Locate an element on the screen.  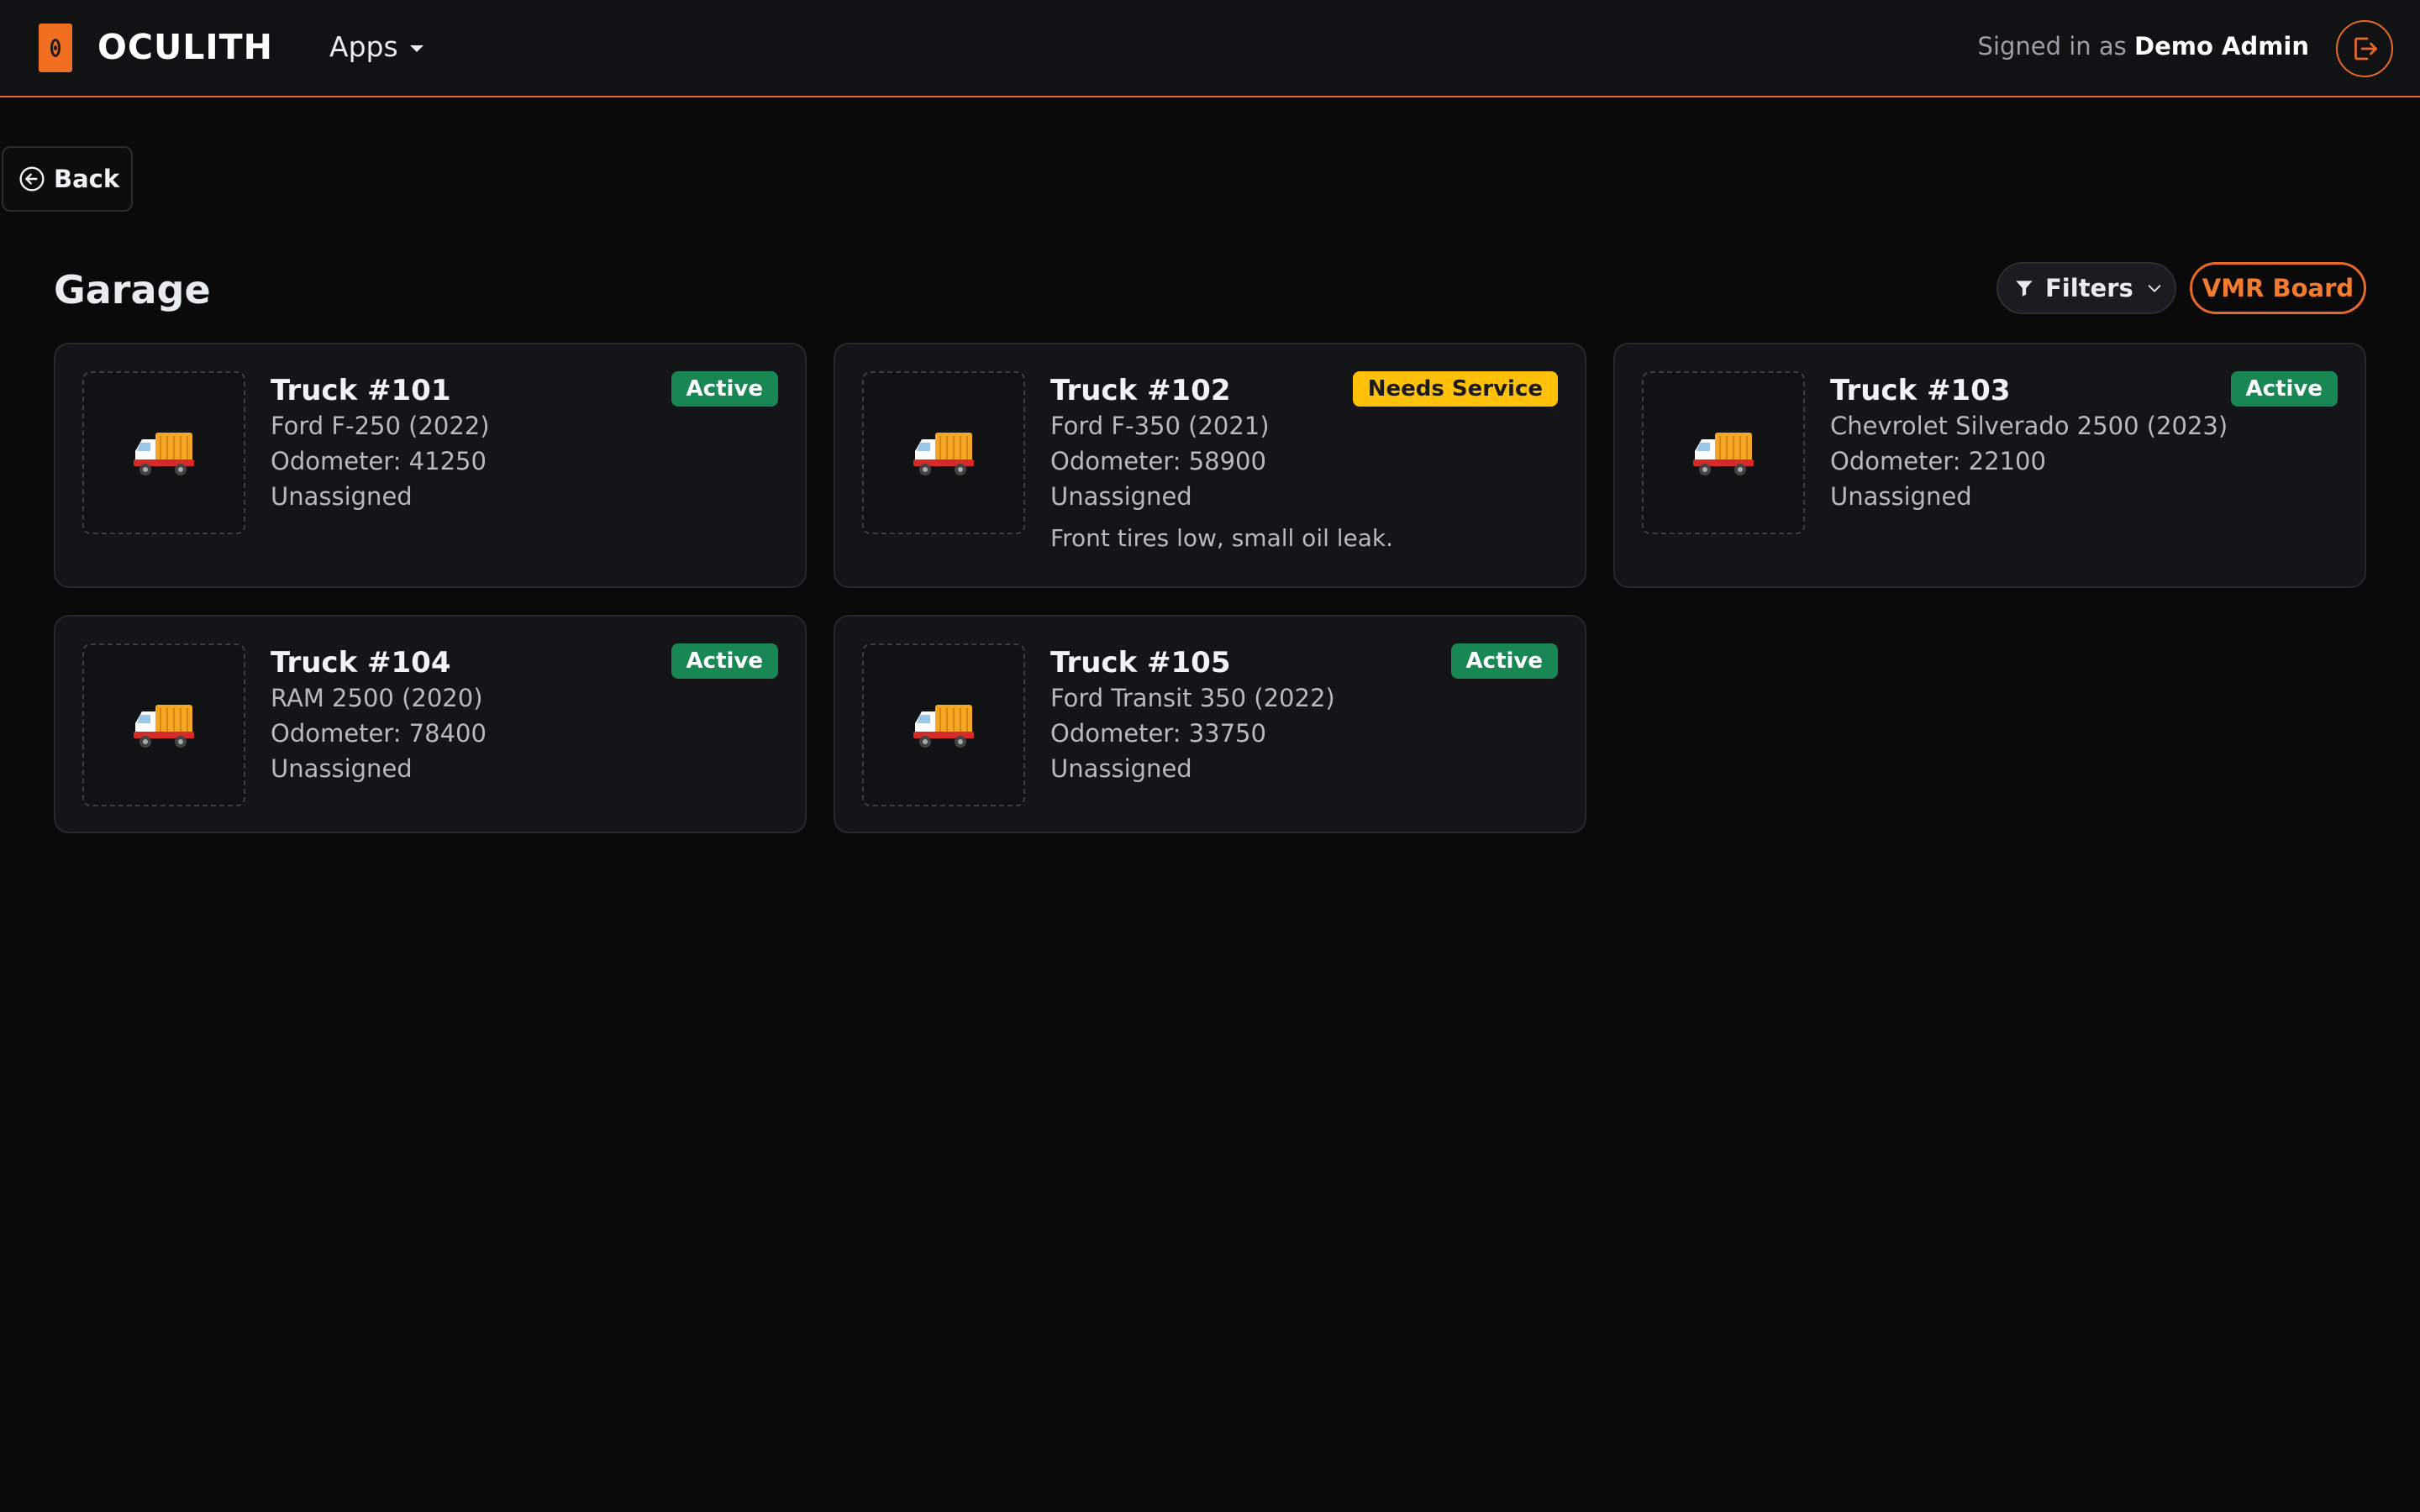
apps-menu-label: Apps is located at coordinates (363, 46).